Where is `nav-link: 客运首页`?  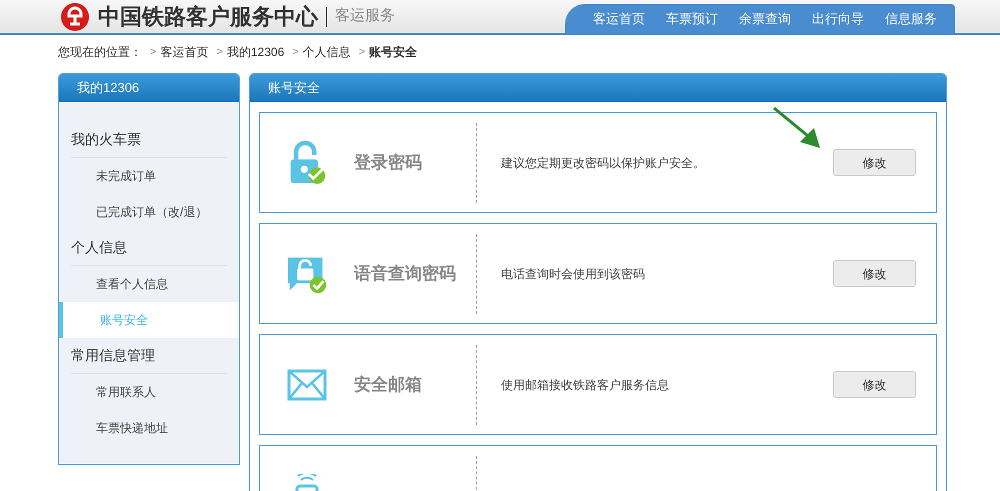 nav-link: 客运首页 is located at coordinates (619, 18).